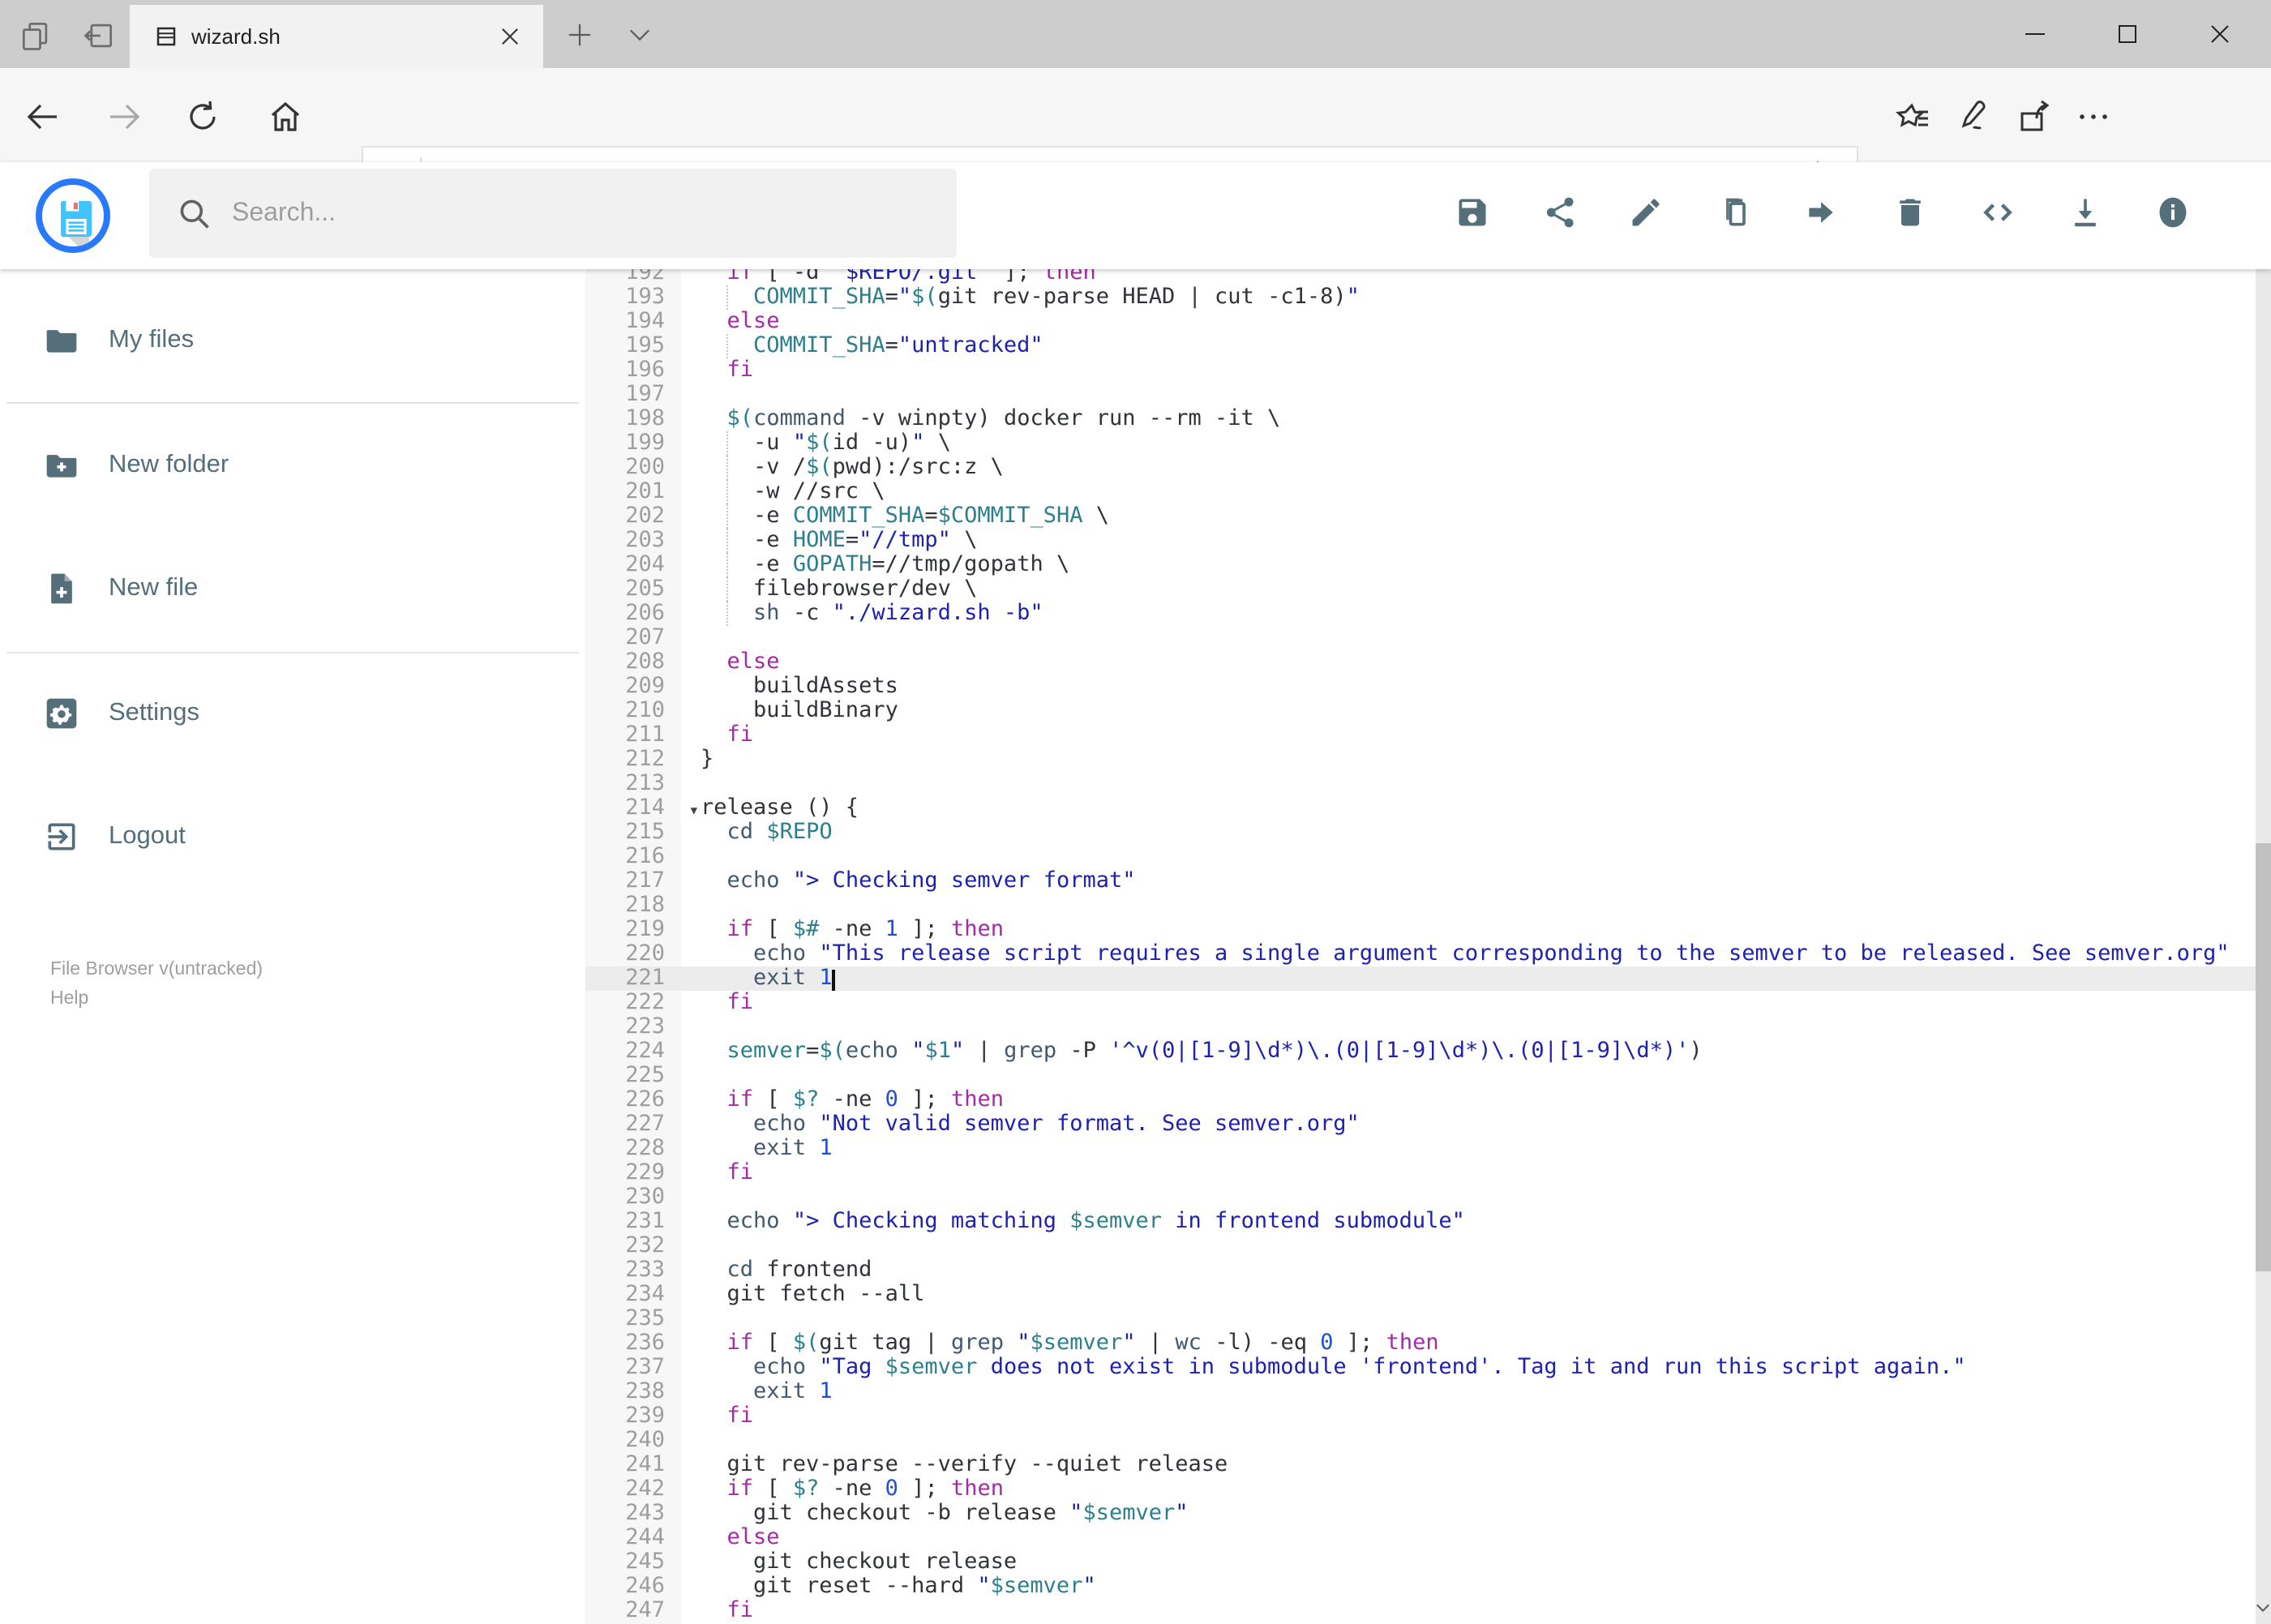 This screenshot has width=2271, height=1624. I want to click on home-icon, so click(286, 117).